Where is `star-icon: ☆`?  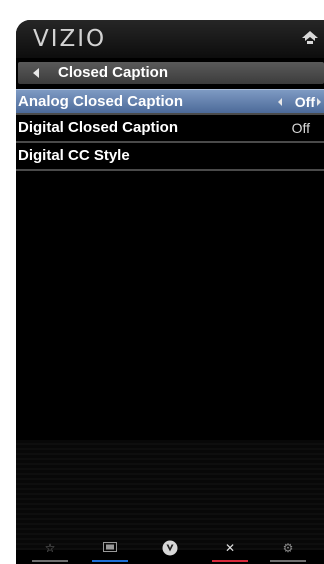
star-icon: ☆ is located at coordinates (50, 548).